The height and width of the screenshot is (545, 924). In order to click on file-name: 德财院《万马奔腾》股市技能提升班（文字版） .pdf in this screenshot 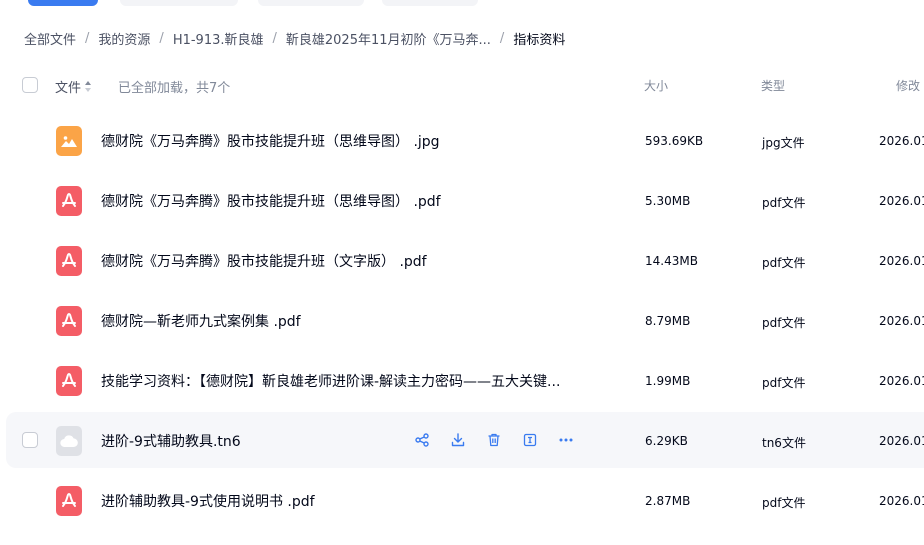, I will do `click(264, 261)`.